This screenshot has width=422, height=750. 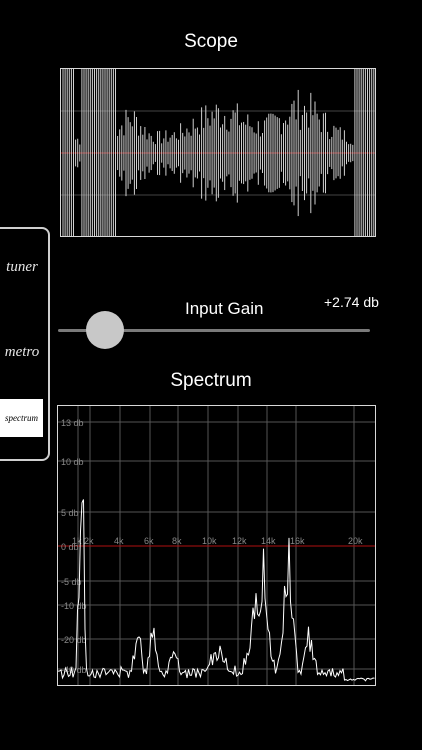 What do you see at coordinates (351, 302) in the screenshot?
I see `input-gain-value: +2.74 db` at bounding box center [351, 302].